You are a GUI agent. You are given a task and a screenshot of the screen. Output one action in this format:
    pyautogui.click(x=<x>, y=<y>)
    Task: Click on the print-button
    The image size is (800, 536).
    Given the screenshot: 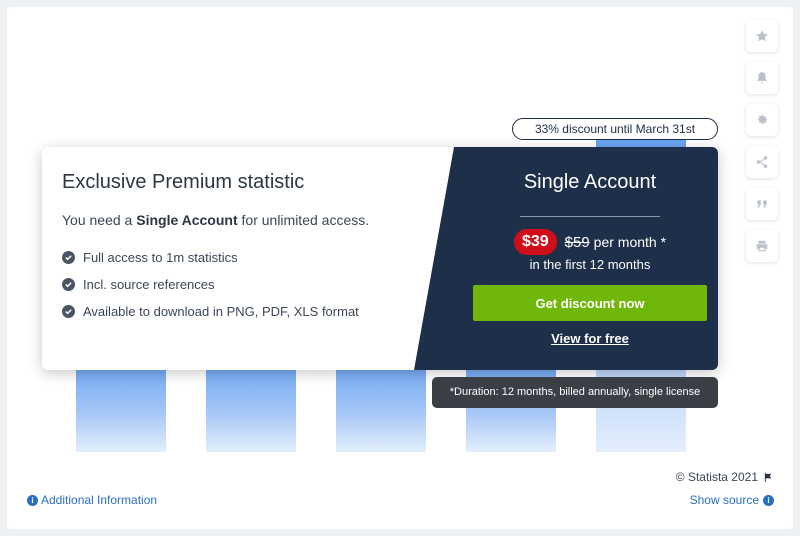 What is the action you would take?
    pyautogui.click(x=762, y=246)
    